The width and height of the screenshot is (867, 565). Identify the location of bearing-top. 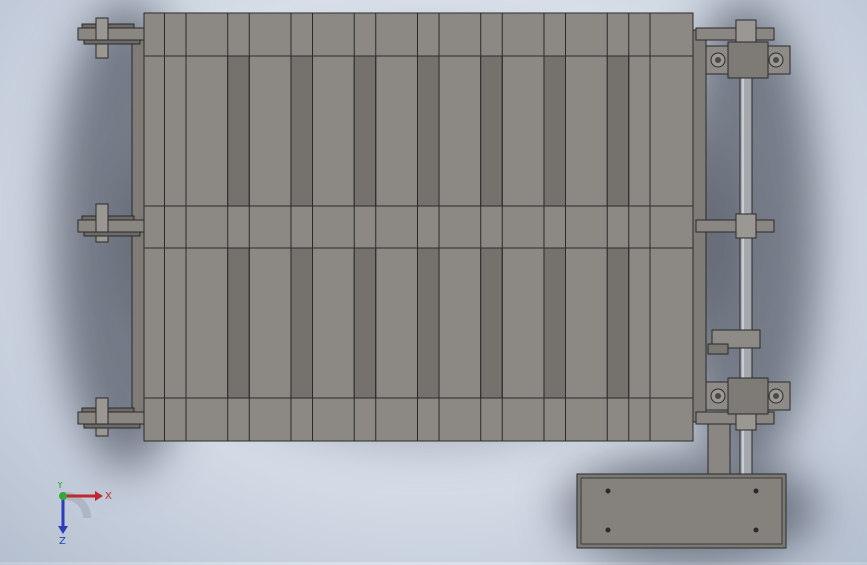
(748, 60).